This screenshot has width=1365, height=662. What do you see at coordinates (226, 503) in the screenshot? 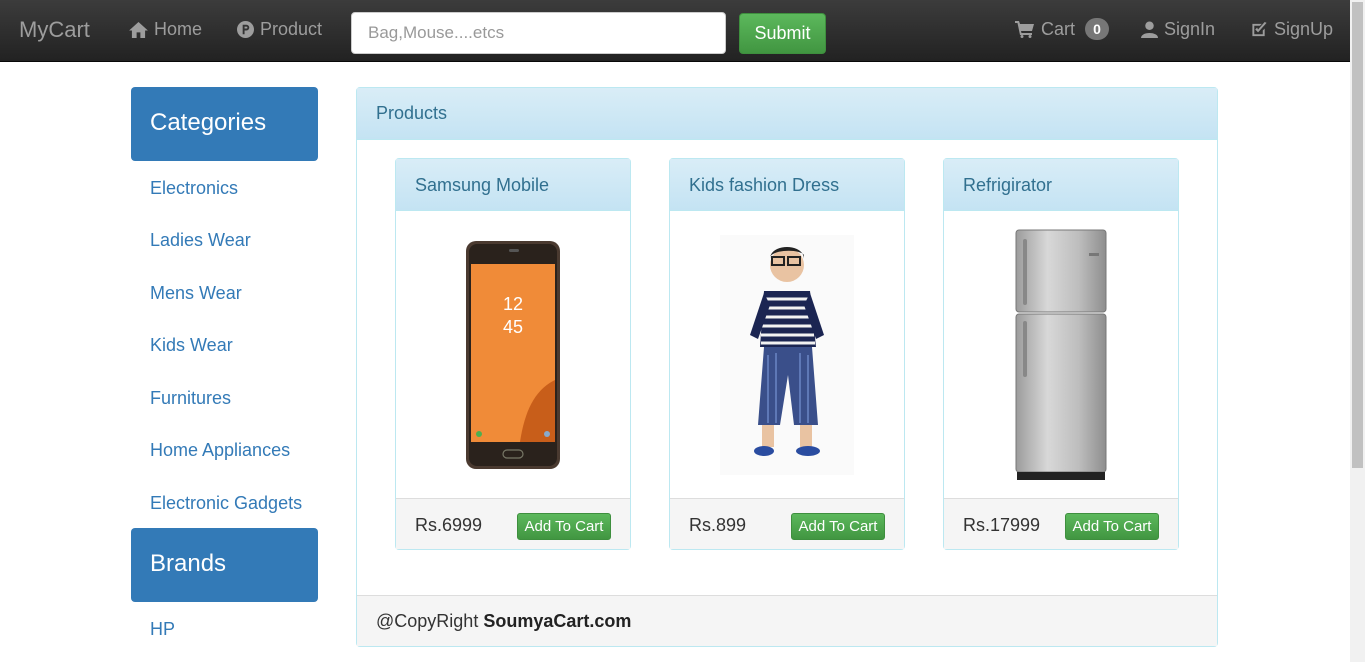
I see `category-electronic-gadgets: Electronic Gadgets` at bounding box center [226, 503].